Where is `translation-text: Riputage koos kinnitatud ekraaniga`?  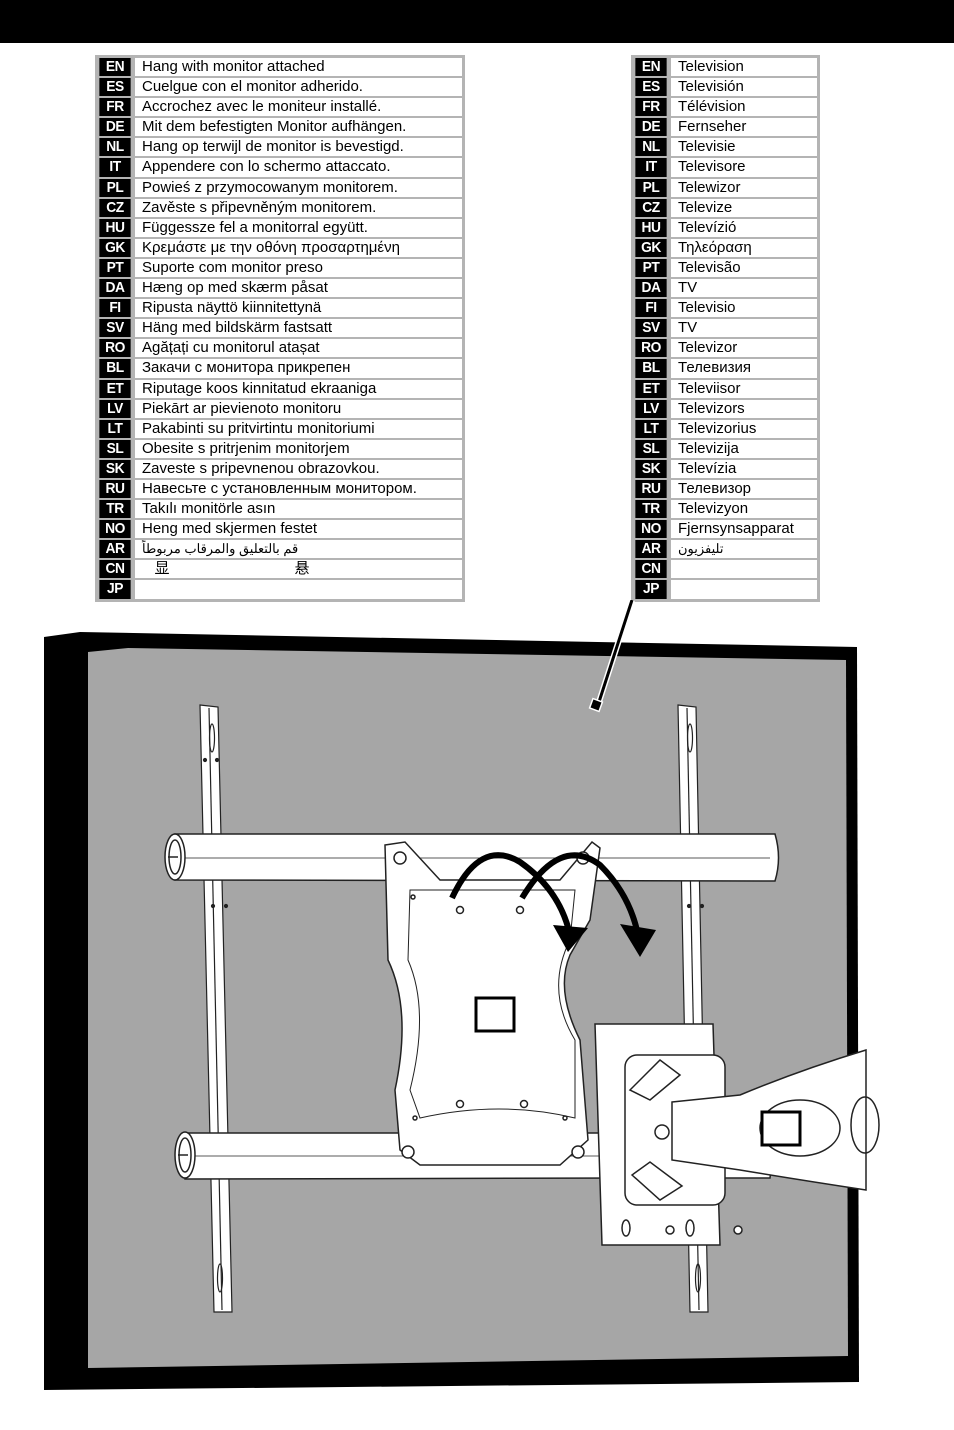 translation-text: Riputage koos kinnitatud ekraaniga is located at coordinates (298, 388).